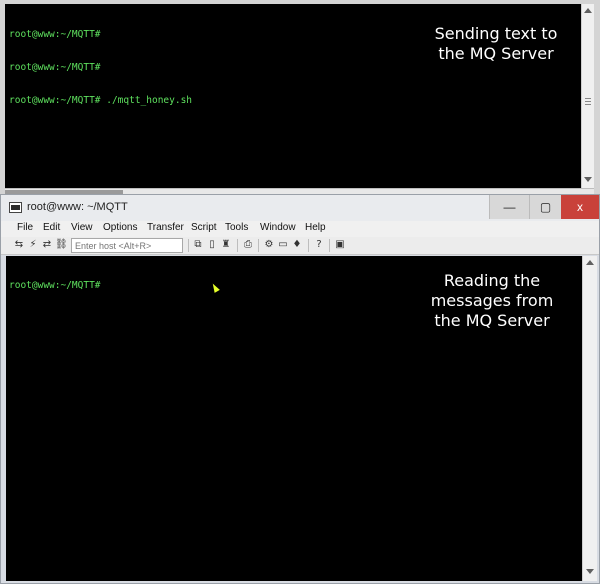 The height and width of the screenshot is (584, 600). Describe the element at coordinates (509, 207) in the screenshot. I see `minimize-button: —` at that location.